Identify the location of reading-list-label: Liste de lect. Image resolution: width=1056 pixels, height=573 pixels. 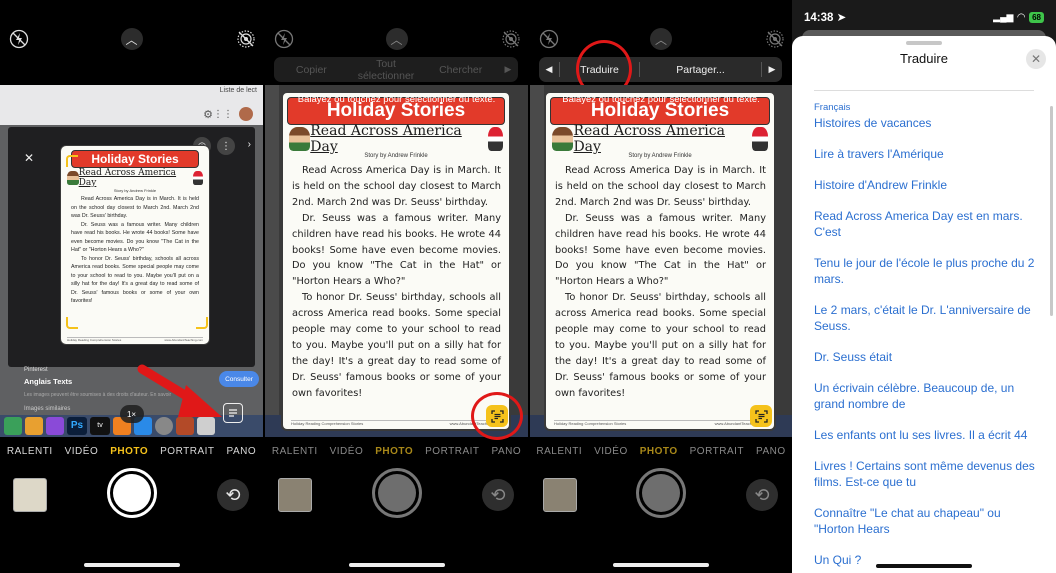
(238, 90).